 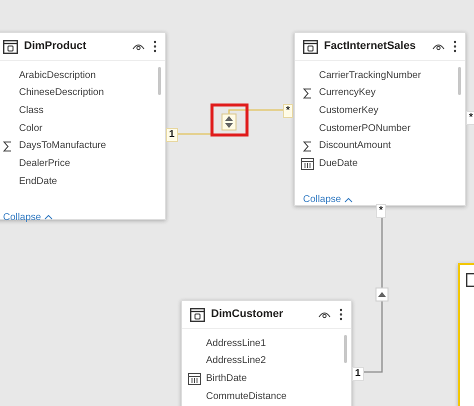 What do you see at coordinates (348, 111) in the screenshot?
I see `field-name: CustomerKey` at bounding box center [348, 111].